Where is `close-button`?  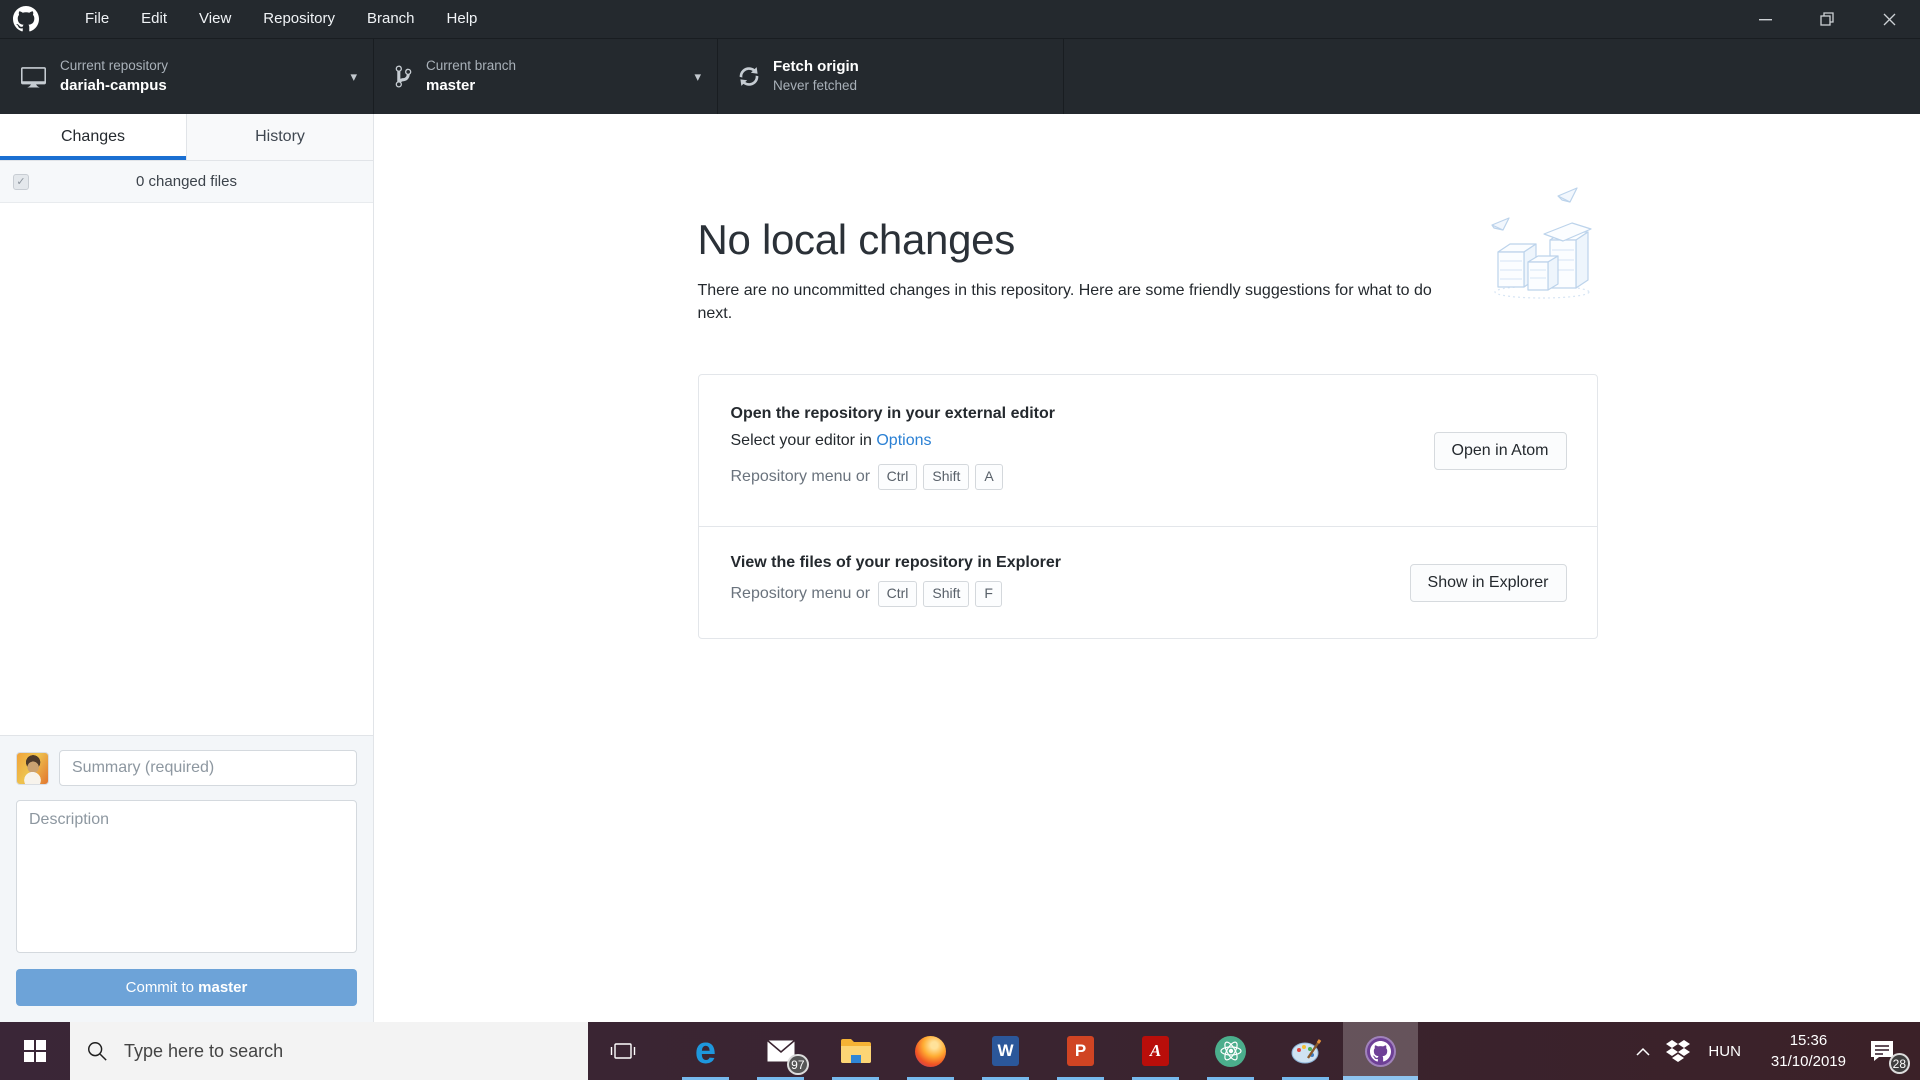 close-button is located at coordinates (1889, 19).